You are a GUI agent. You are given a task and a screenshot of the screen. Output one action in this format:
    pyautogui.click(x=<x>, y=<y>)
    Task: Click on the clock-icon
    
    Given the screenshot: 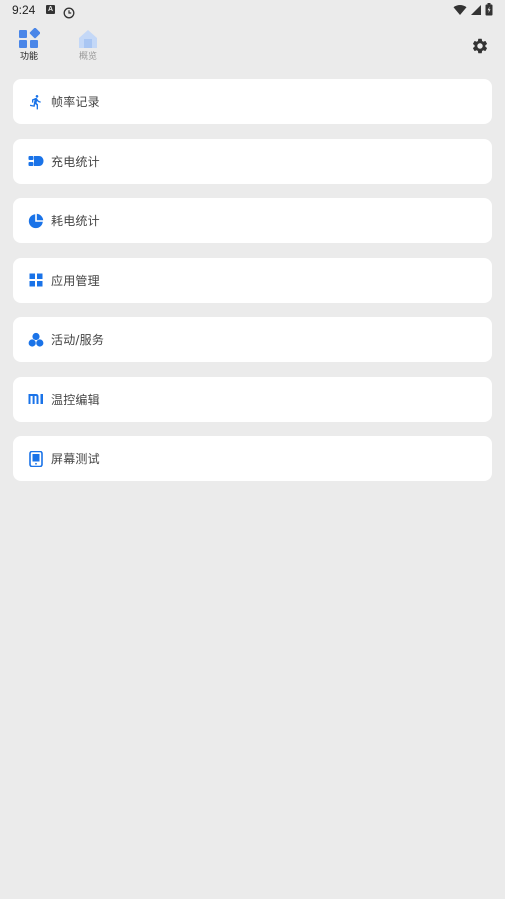 What is the action you would take?
    pyautogui.click(x=69, y=13)
    